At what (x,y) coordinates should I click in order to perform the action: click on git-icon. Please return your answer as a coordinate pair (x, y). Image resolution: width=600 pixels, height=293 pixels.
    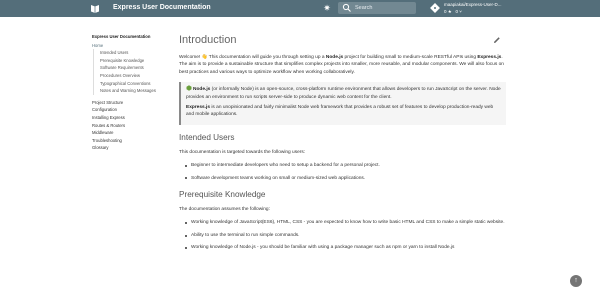
    Looking at the image, I should click on (435, 8).